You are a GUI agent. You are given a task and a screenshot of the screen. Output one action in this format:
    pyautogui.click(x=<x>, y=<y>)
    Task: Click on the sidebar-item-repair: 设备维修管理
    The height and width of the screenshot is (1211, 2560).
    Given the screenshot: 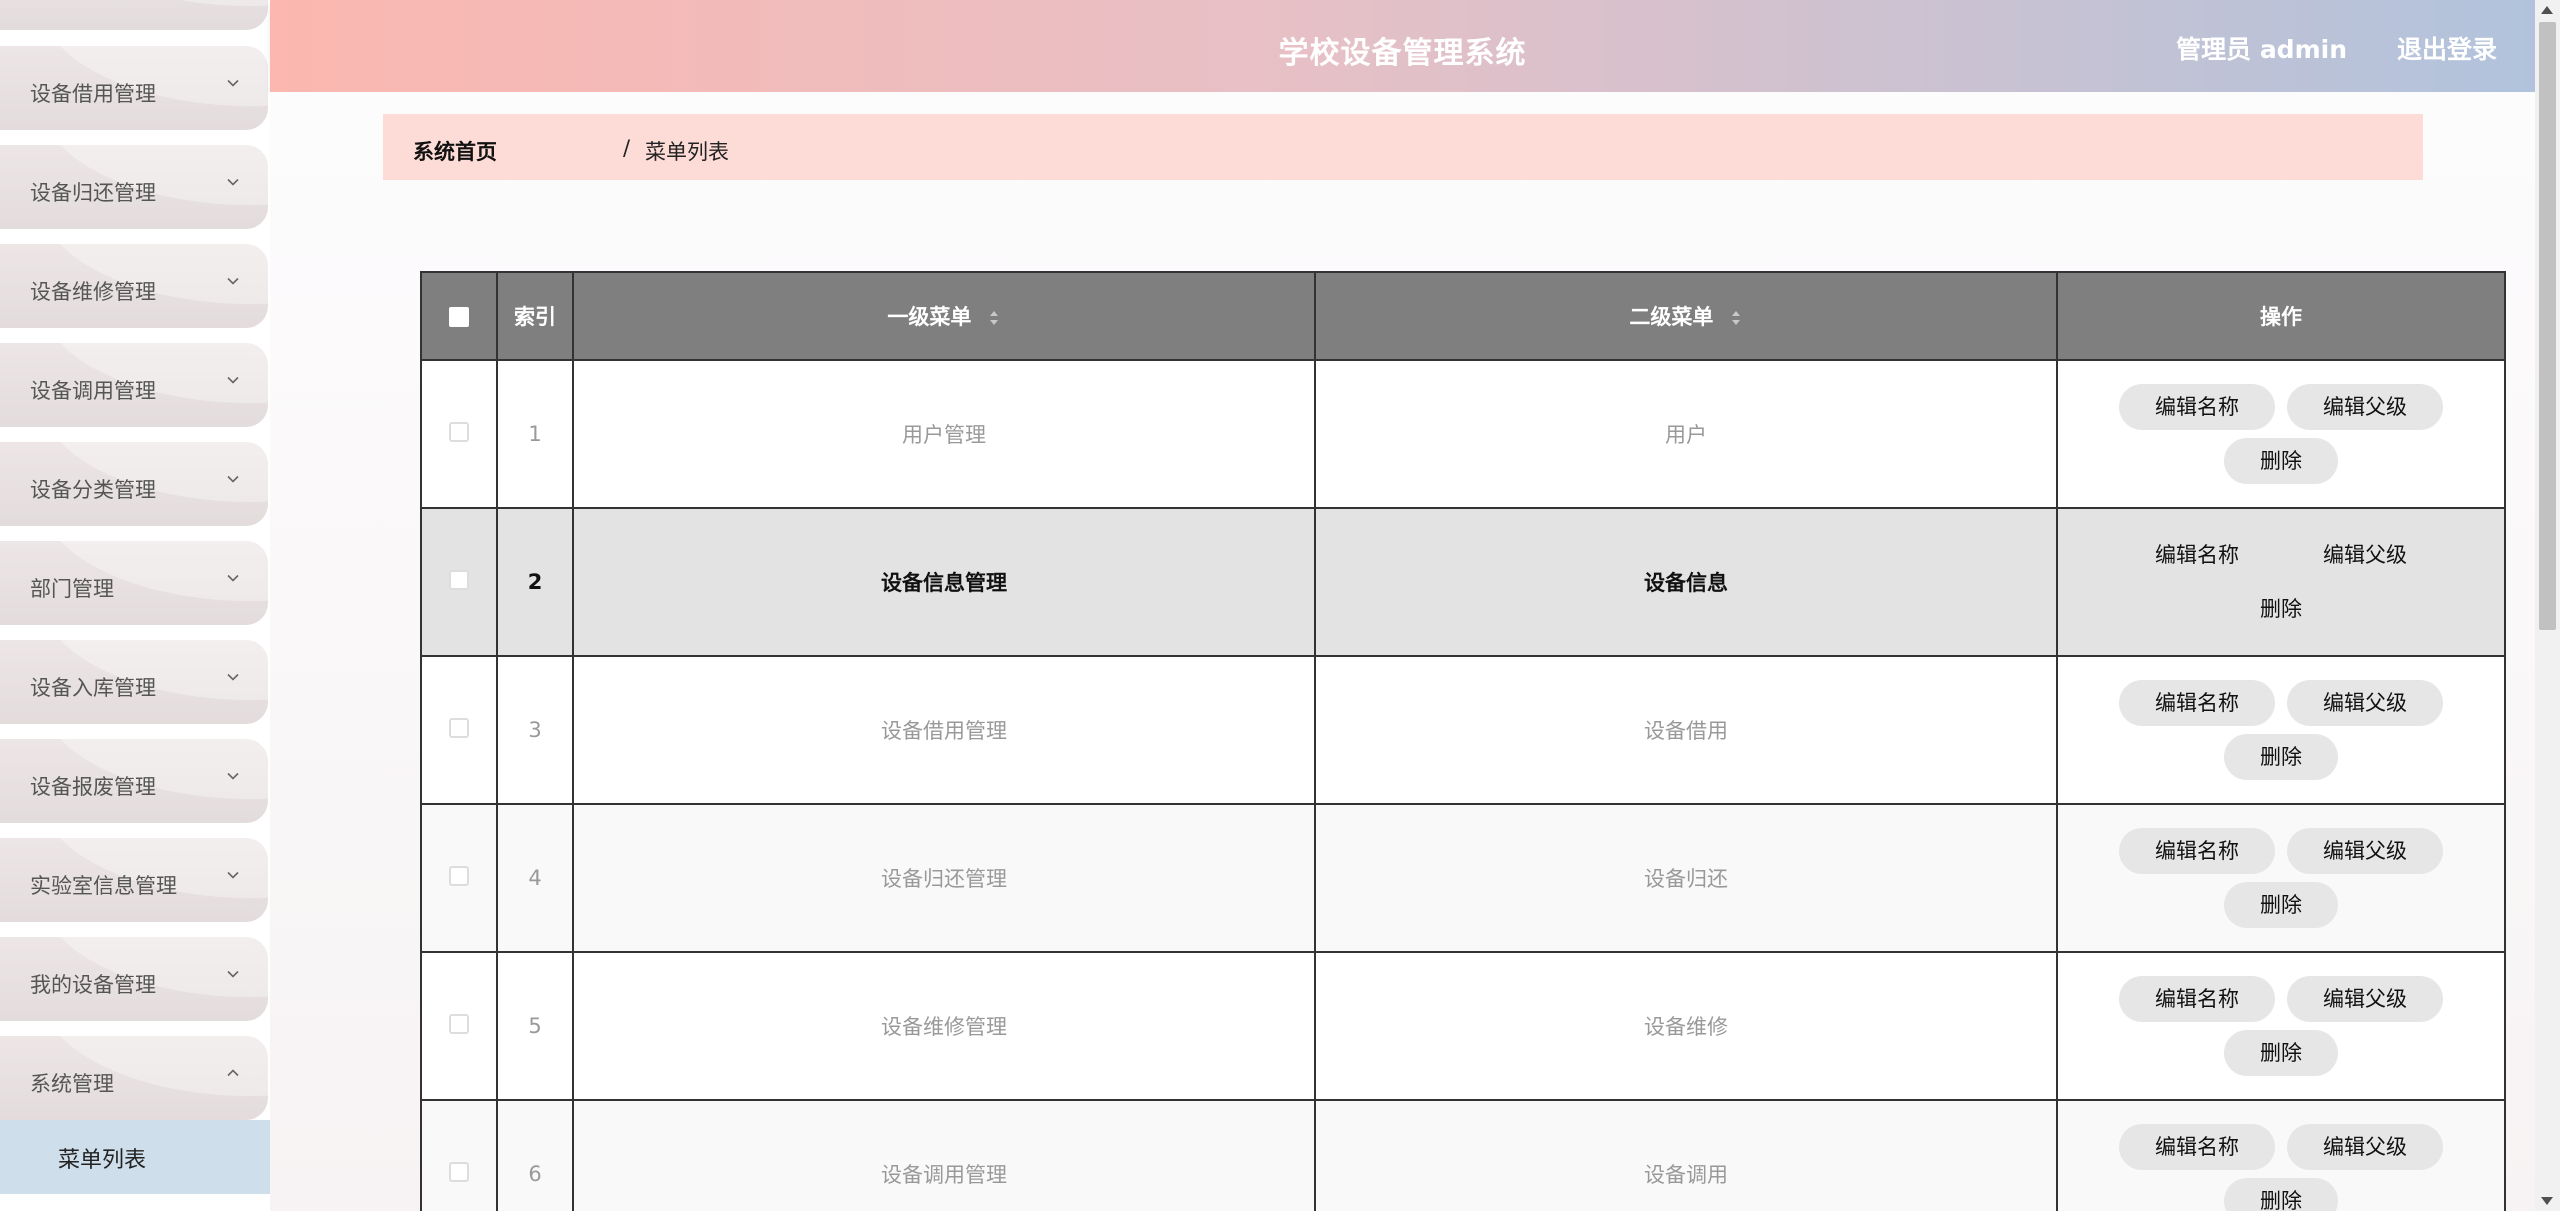 What is the action you would take?
    pyautogui.click(x=134, y=286)
    